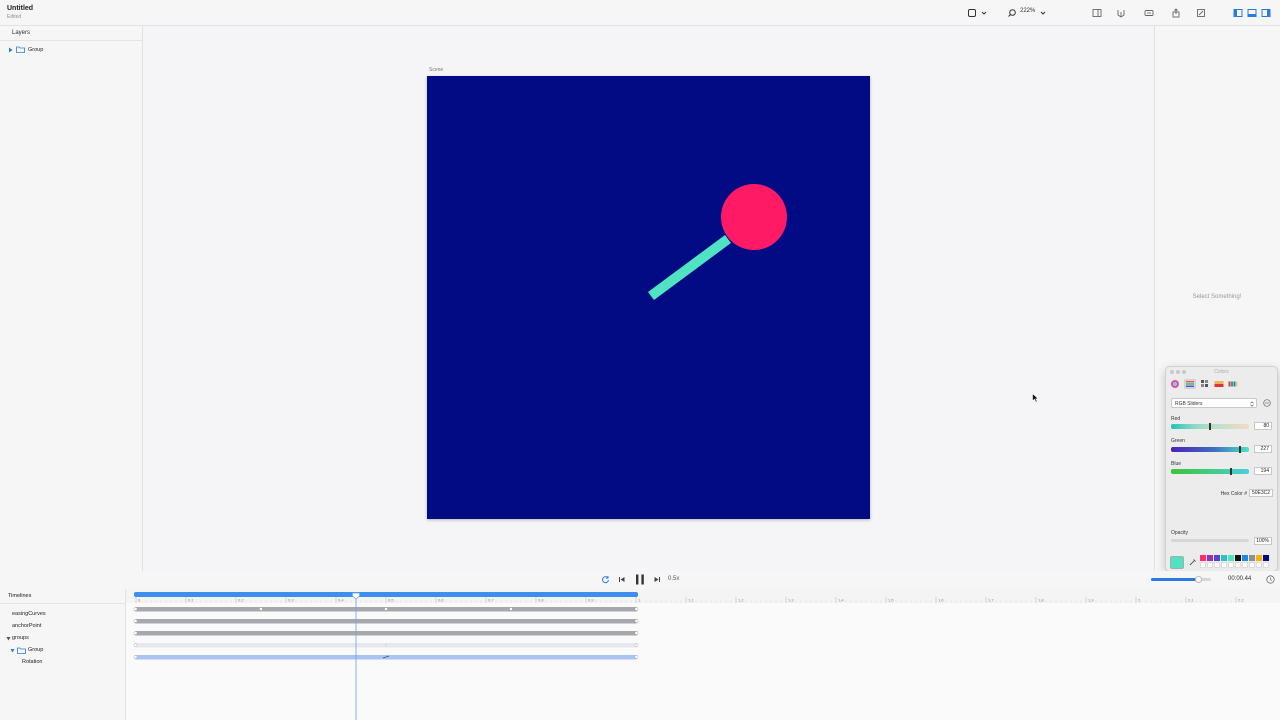 Image resolution: width=1280 pixels, height=720 pixels. I want to click on pause-icon, so click(640, 579).